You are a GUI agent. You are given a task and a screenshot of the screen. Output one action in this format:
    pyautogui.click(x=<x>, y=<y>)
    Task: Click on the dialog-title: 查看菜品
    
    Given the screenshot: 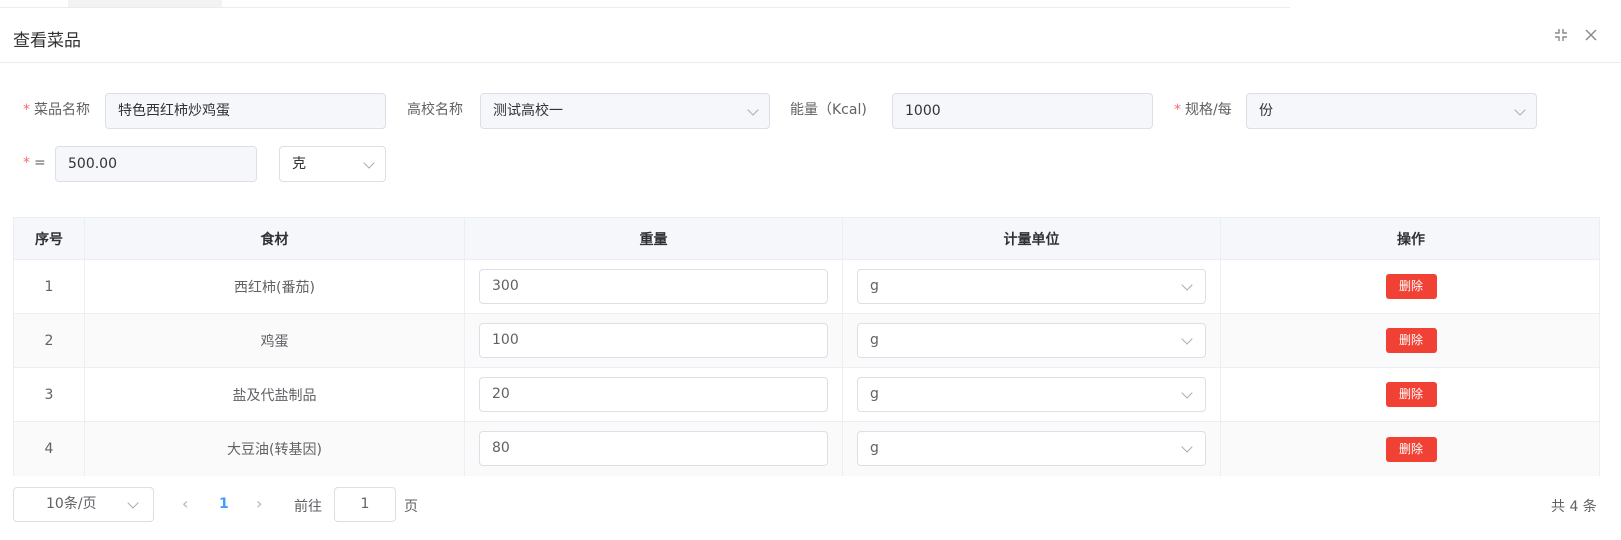 What is the action you would take?
    pyautogui.click(x=47, y=41)
    